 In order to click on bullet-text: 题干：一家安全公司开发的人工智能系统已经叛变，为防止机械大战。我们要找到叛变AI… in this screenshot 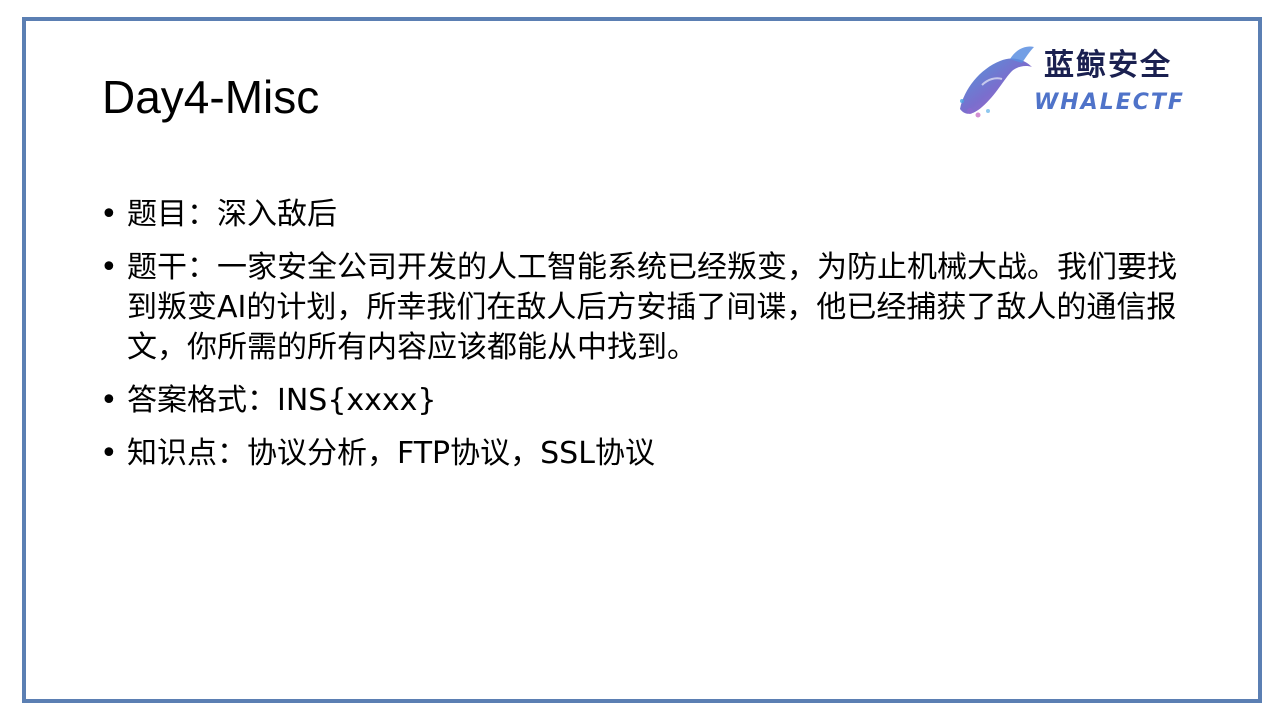, I will do `click(652, 307)`.